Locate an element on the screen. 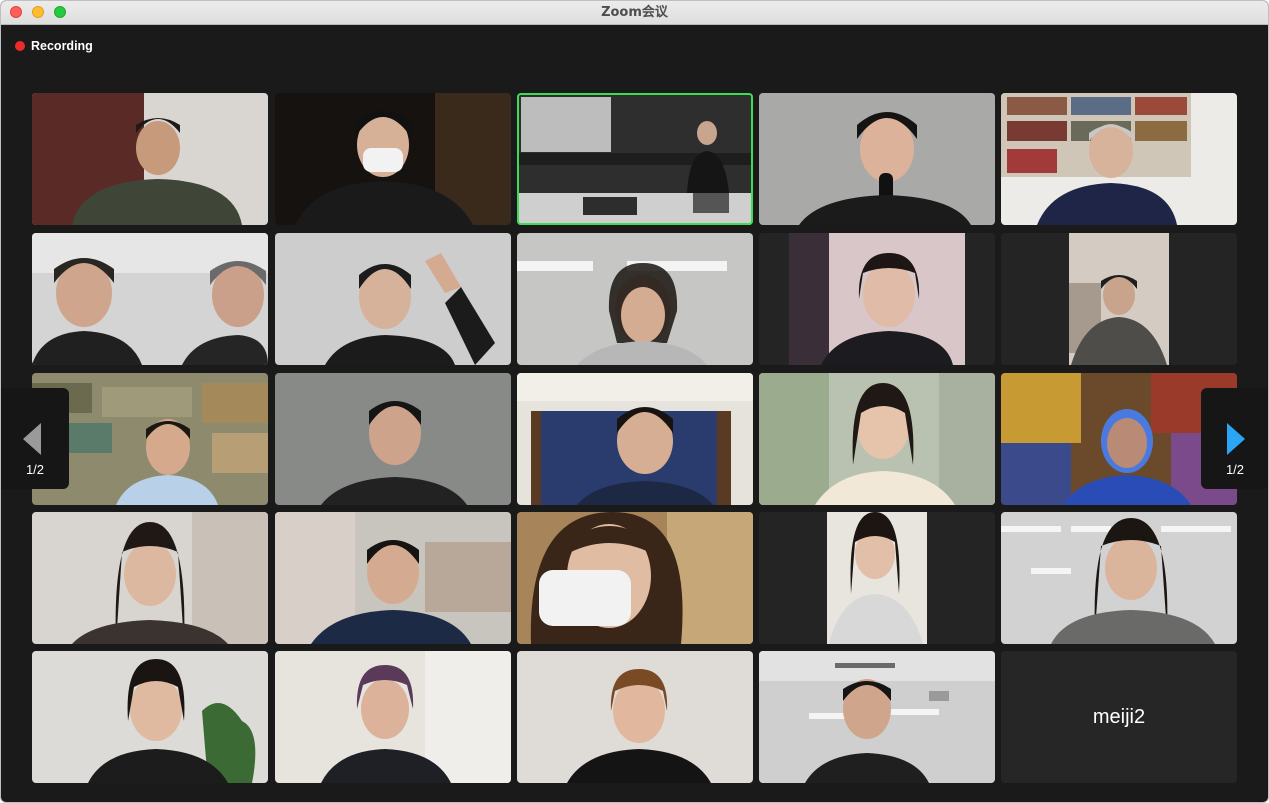 The width and height of the screenshot is (1269, 803). participant-name: meiji2 is located at coordinates (1119, 716).